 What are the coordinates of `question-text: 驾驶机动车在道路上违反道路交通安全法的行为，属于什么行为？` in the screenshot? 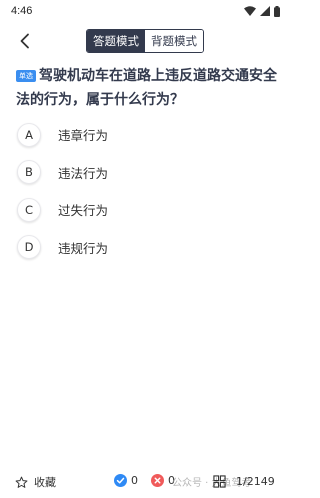 It's located at (146, 88).